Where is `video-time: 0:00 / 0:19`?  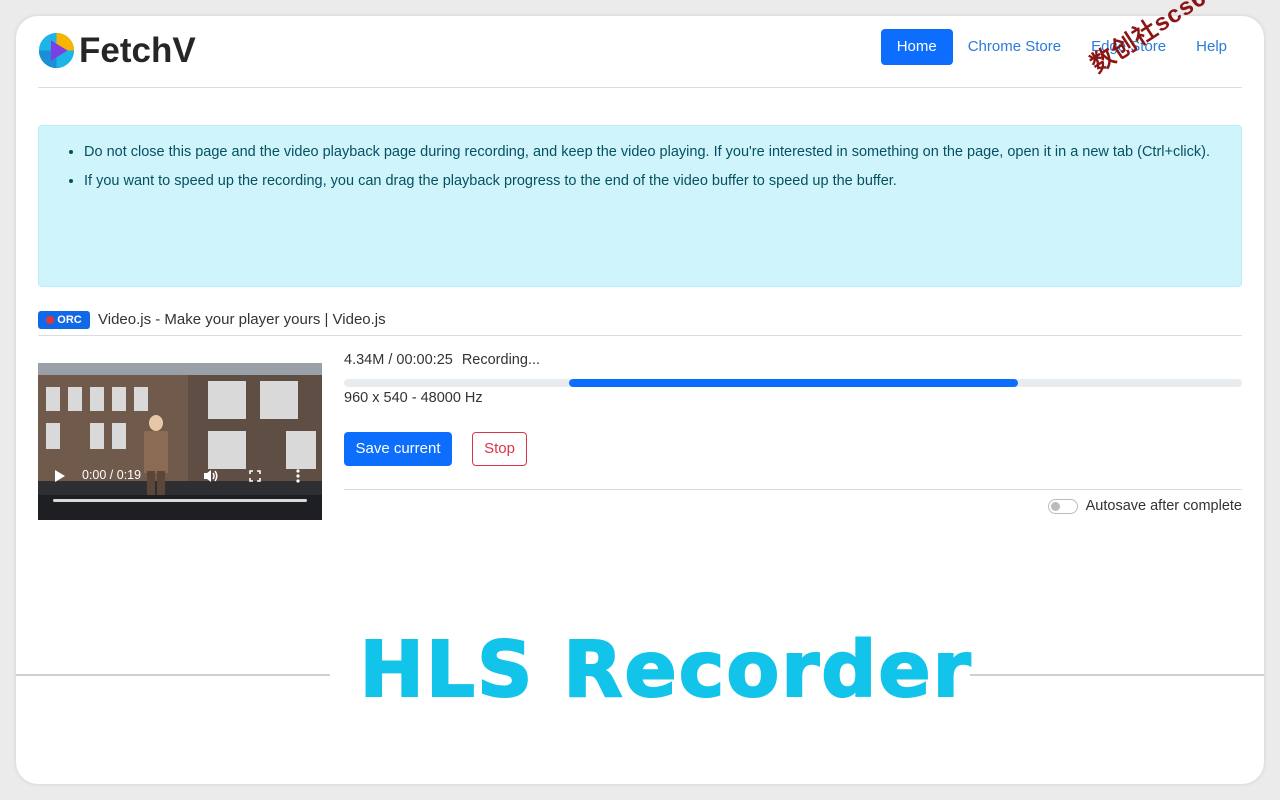
video-time: 0:00 / 0:19 is located at coordinates (112, 475).